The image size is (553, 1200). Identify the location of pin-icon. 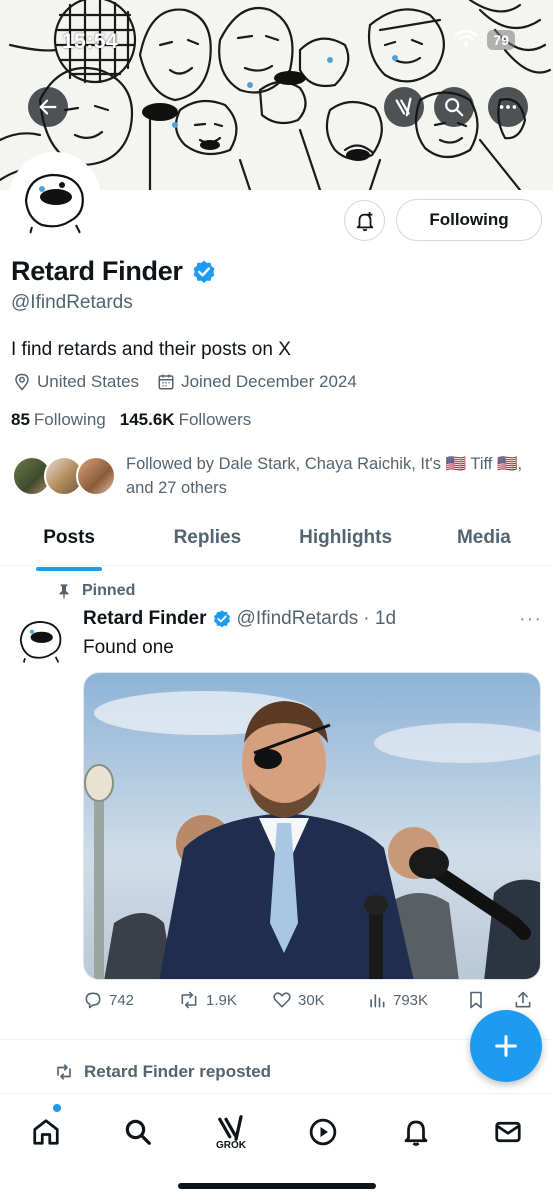
(64, 591).